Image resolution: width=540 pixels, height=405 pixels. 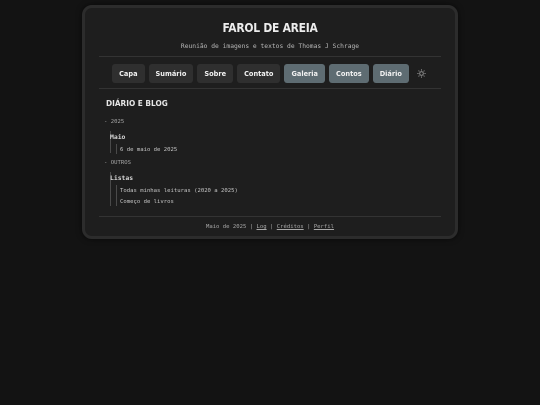 What do you see at coordinates (270, 88) in the screenshot?
I see `nav-divider` at bounding box center [270, 88].